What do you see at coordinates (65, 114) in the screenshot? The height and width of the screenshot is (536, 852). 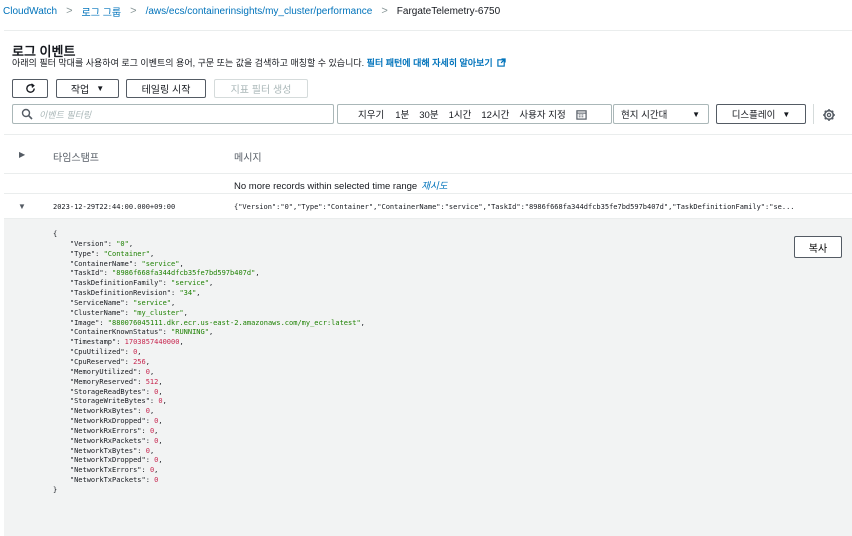 I see `filter-placeholder: 이벤트 필터링` at bounding box center [65, 114].